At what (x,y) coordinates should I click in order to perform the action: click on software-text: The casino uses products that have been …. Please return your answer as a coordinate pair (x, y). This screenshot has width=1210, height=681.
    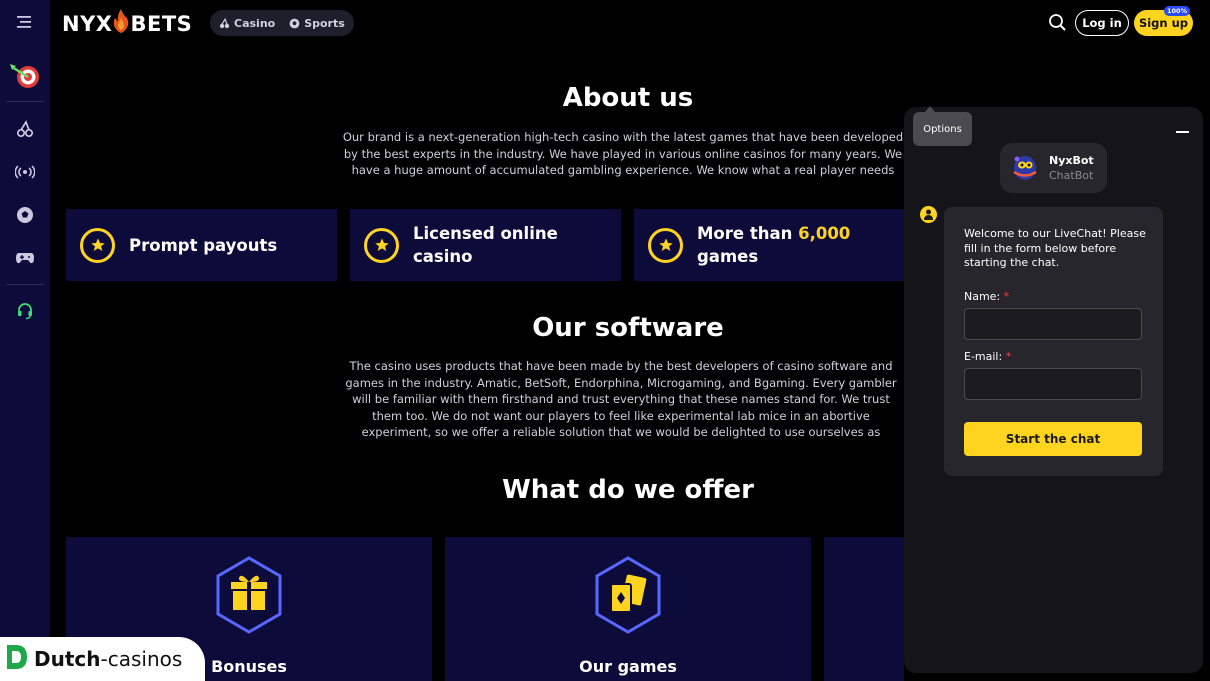
    Looking at the image, I should click on (621, 400).